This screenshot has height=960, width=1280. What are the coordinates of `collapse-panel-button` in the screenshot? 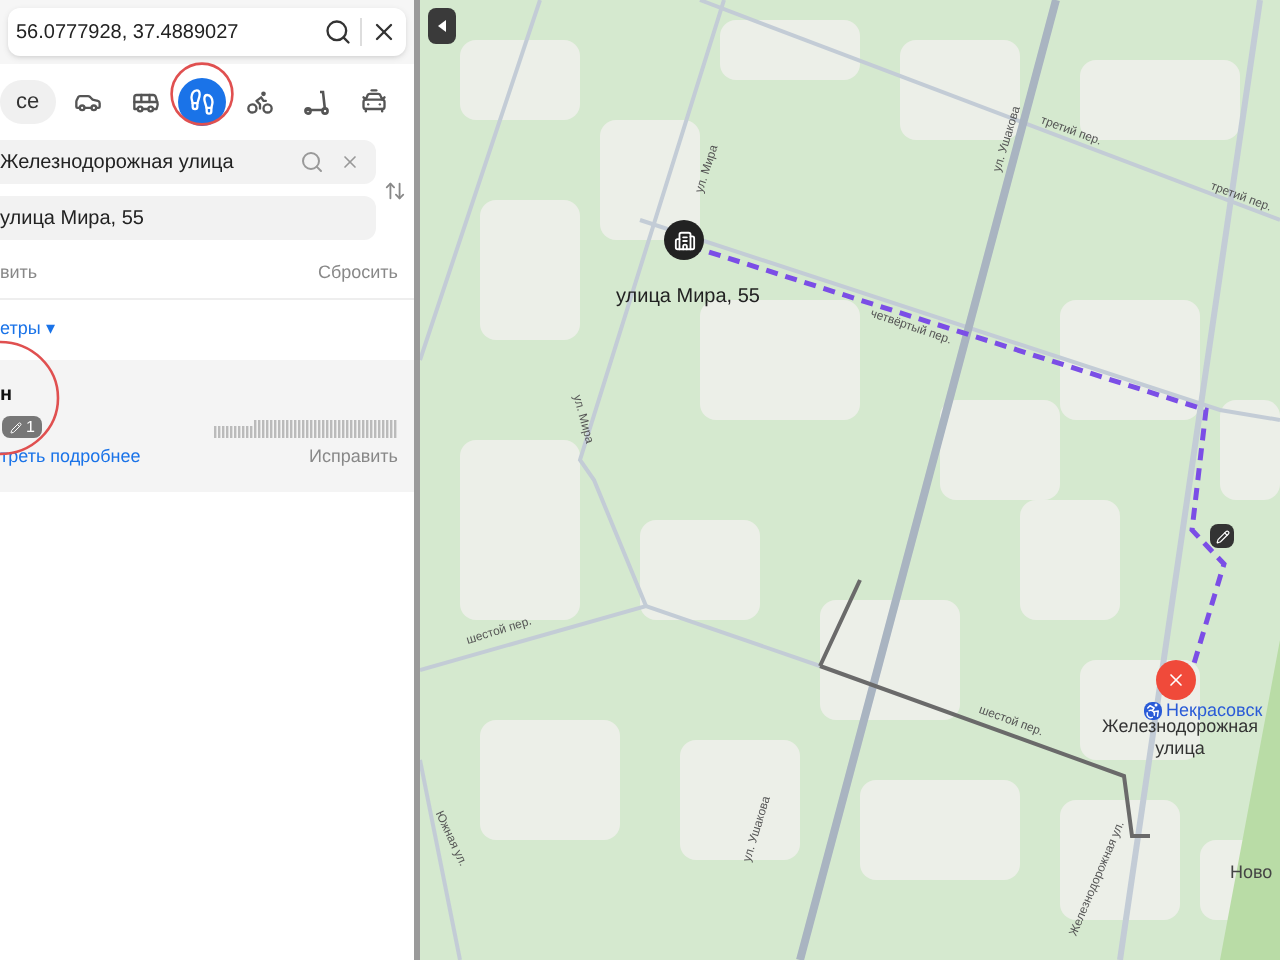 It's located at (442, 26).